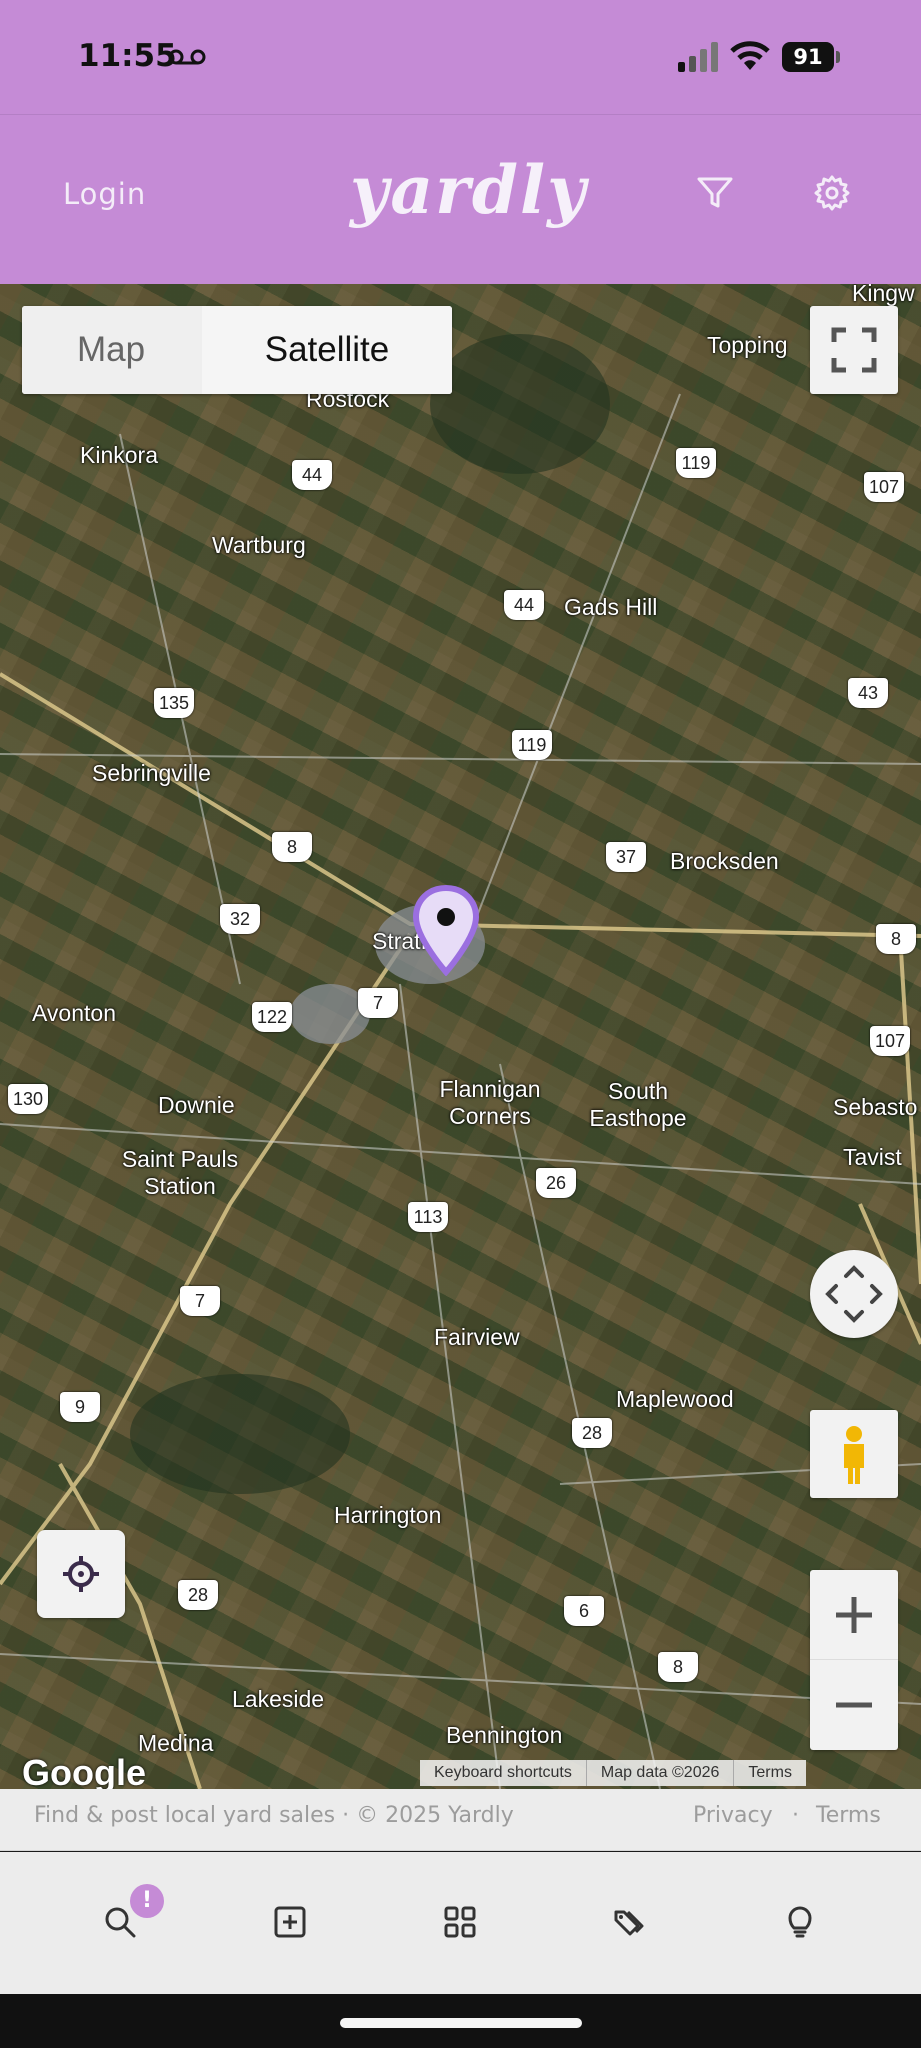  I want to click on map-place-label: South Easthope, so click(638, 1104).